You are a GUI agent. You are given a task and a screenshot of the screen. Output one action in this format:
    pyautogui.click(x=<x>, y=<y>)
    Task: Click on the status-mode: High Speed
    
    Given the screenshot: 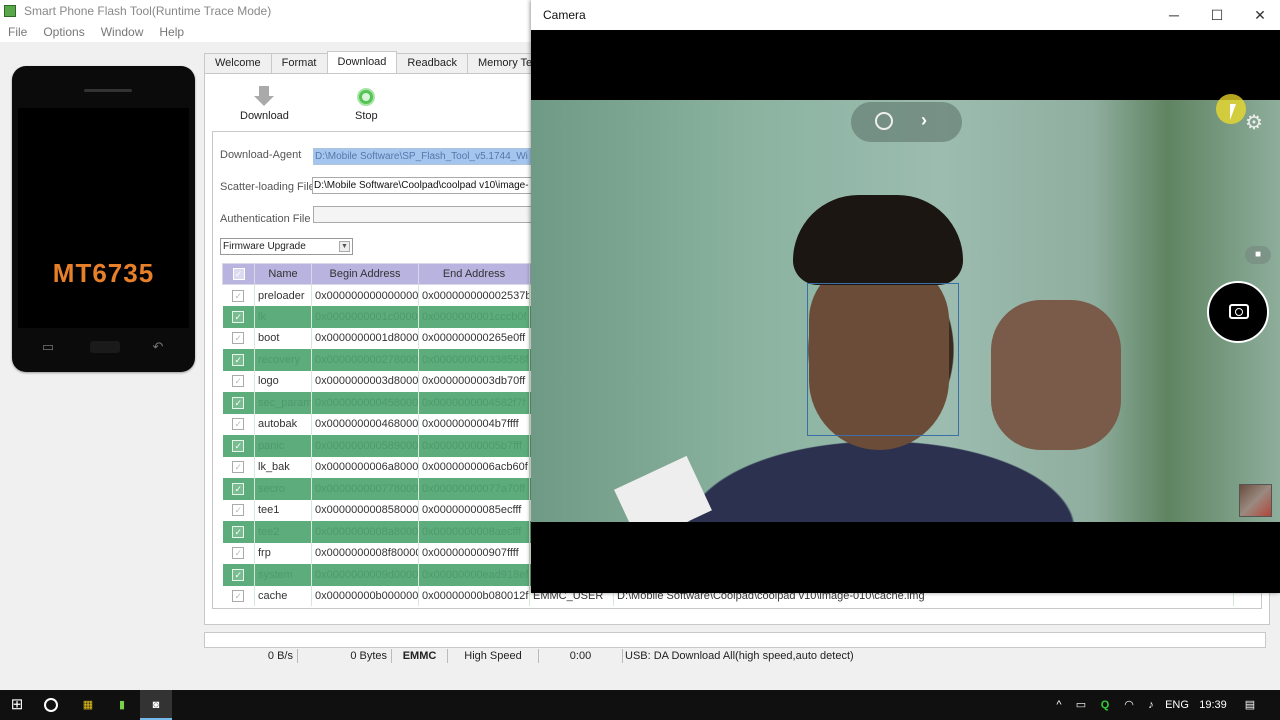 What is the action you would take?
    pyautogui.click(x=493, y=656)
    